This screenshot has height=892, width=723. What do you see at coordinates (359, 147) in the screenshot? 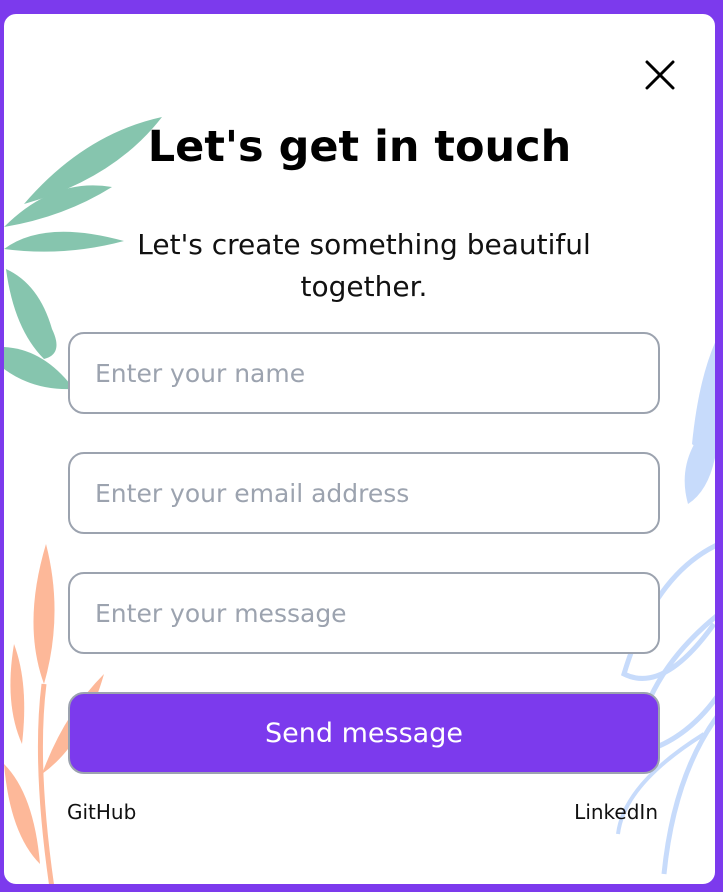
I see `modal-title: Let's get in touch` at bounding box center [359, 147].